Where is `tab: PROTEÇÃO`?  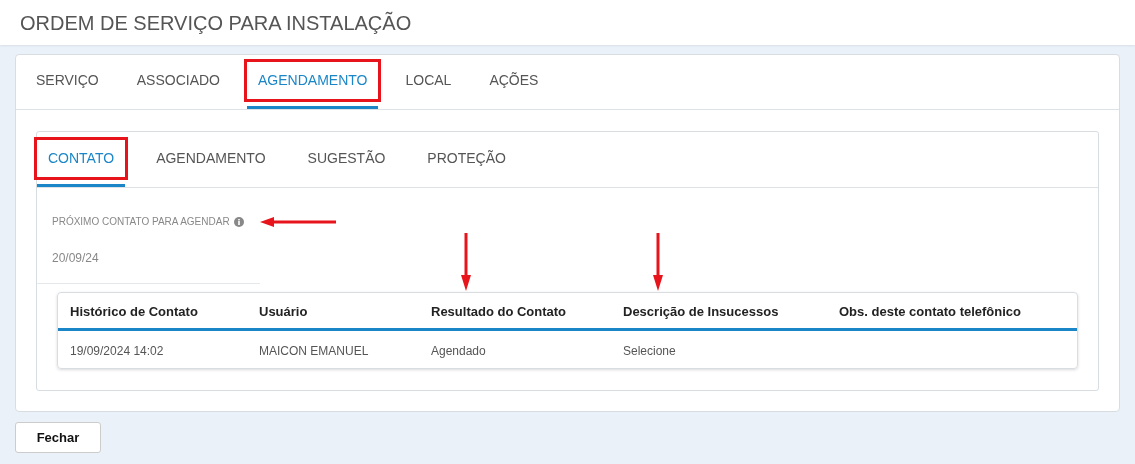
tab: PROTEÇÃO is located at coordinates (466, 158).